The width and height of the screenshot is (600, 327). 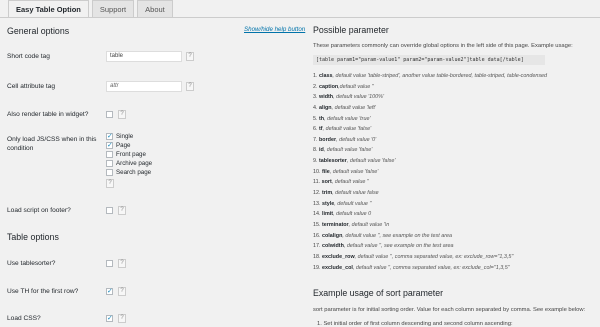 What do you see at coordinates (144, 86) in the screenshot?
I see `cell-attr-input: attr` at bounding box center [144, 86].